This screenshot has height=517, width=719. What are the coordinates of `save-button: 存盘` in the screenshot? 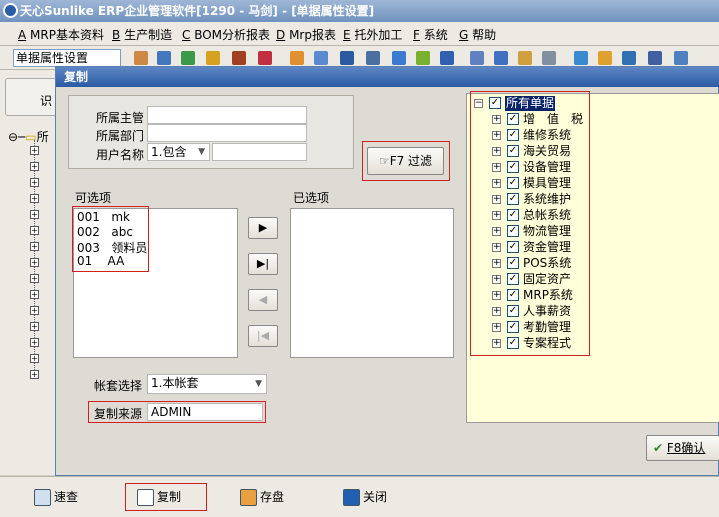 It's located at (270, 498).